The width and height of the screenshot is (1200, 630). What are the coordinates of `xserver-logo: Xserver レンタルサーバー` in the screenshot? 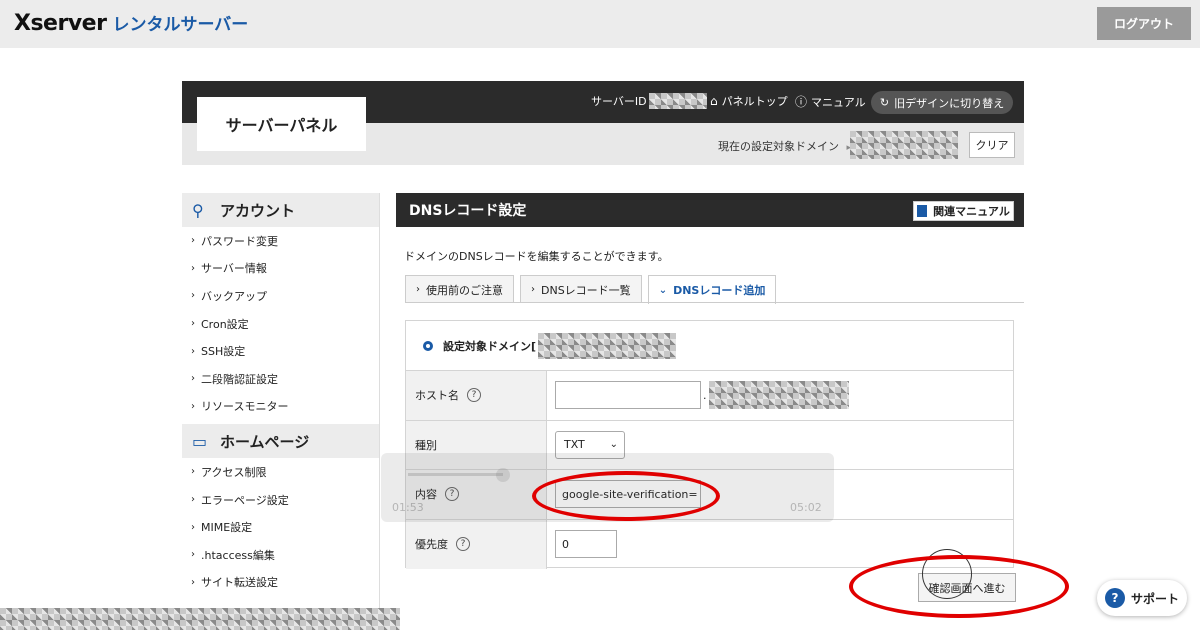 It's located at (131, 23).